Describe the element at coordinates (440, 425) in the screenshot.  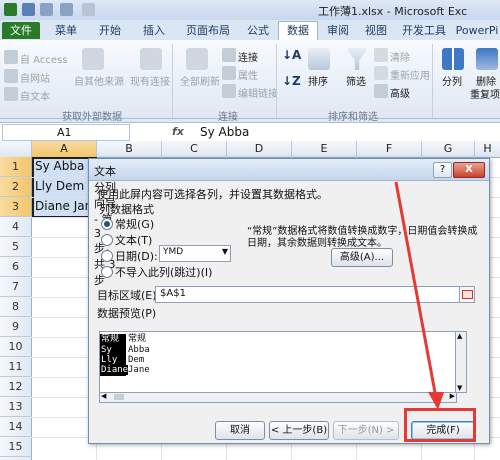
I see `annotation-highlight-box` at that location.